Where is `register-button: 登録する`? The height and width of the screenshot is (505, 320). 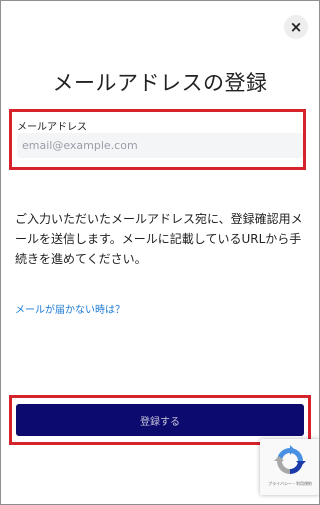
register-button: 登録する is located at coordinates (160, 420).